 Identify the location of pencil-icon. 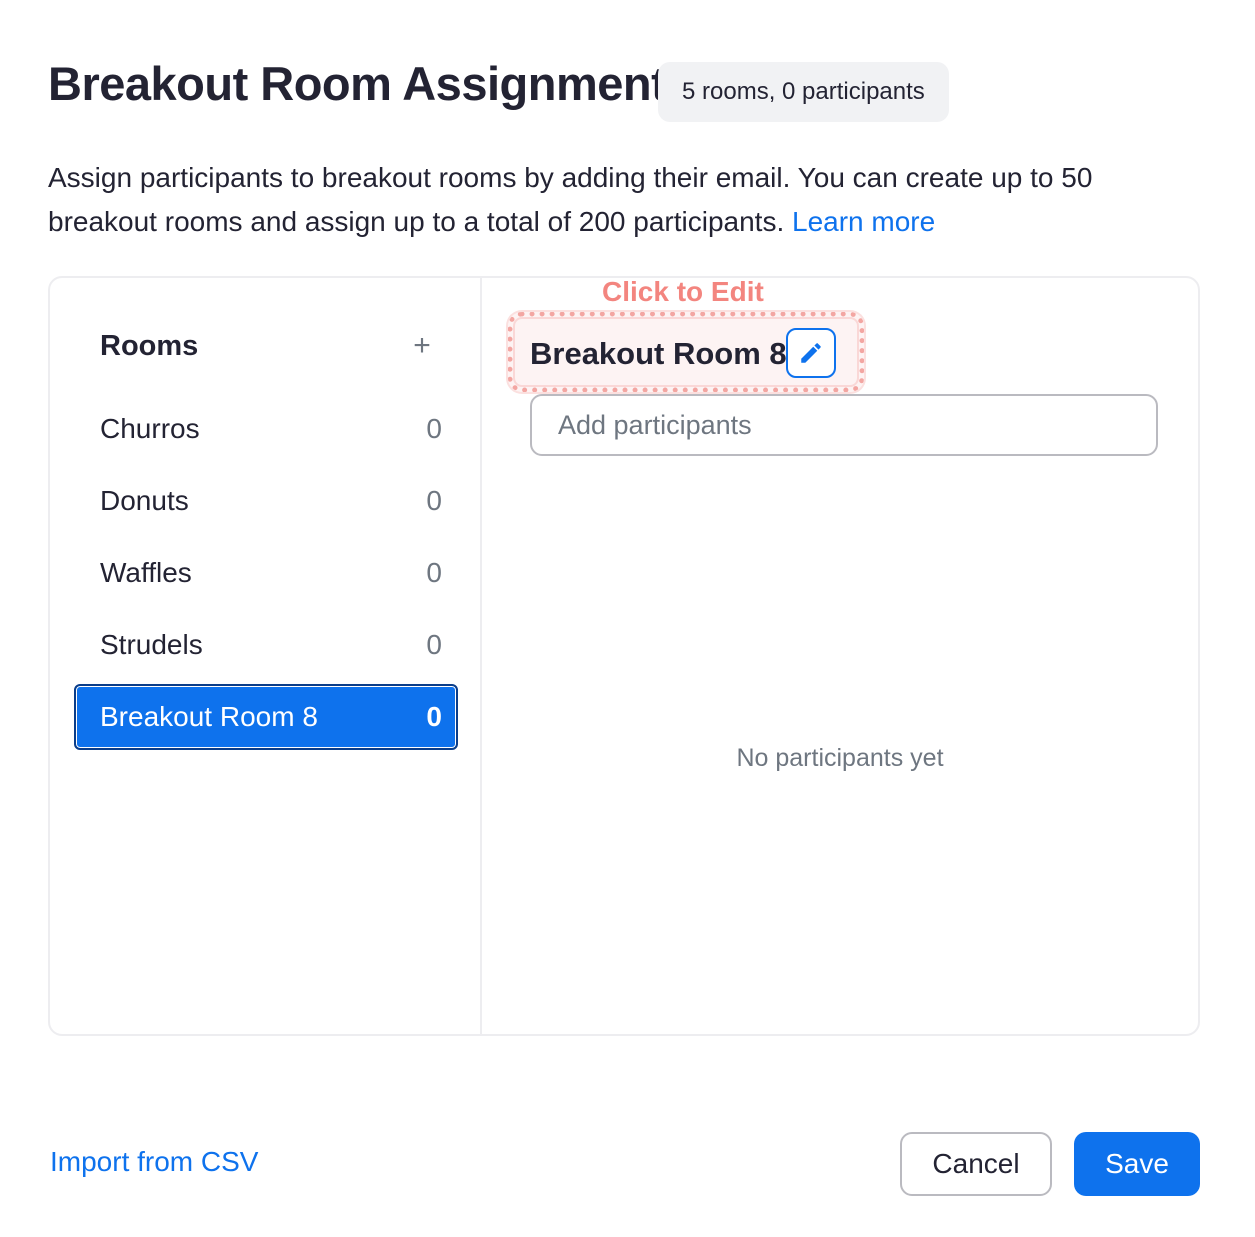
(811, 353).